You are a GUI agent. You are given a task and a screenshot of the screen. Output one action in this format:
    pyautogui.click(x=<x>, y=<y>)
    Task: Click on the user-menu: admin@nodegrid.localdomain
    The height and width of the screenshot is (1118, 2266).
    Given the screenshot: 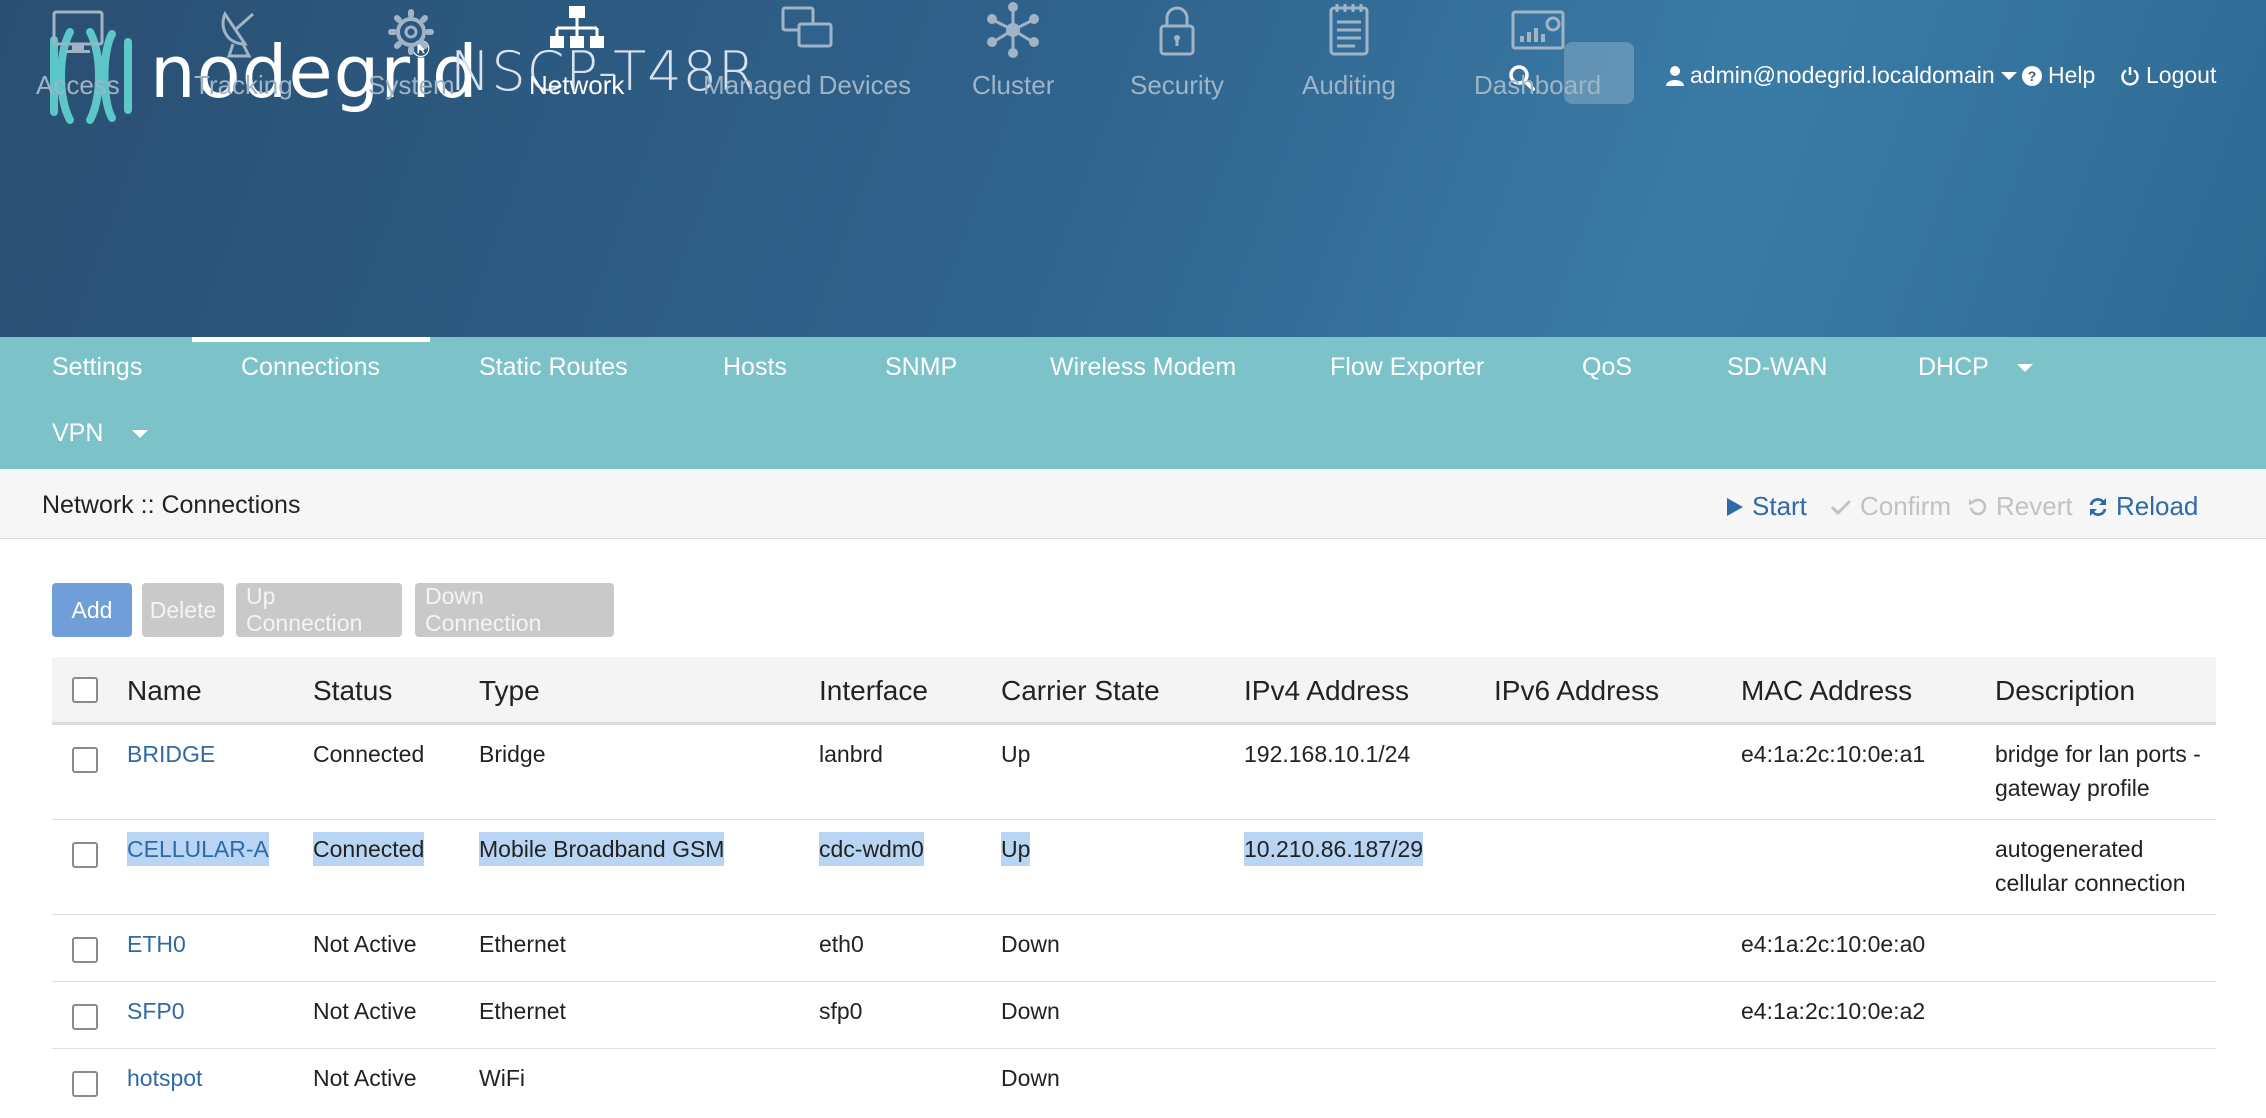 What is the action you would take?
    pyautogui.click(x=1841, y=75)
    